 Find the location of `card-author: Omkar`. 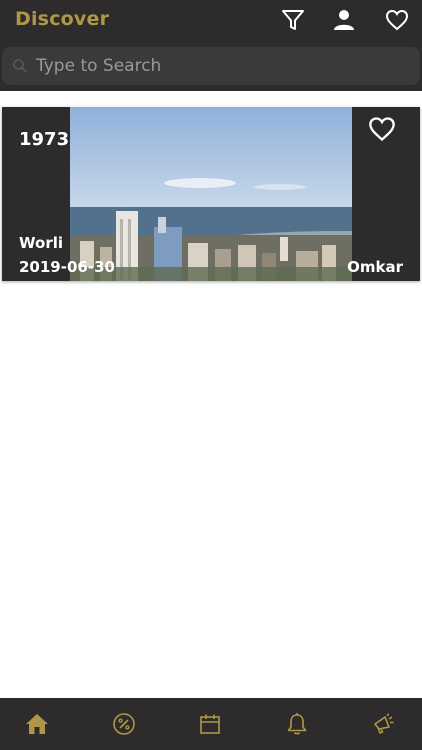

card-author: Omkar is located at coordinates (375, 267).